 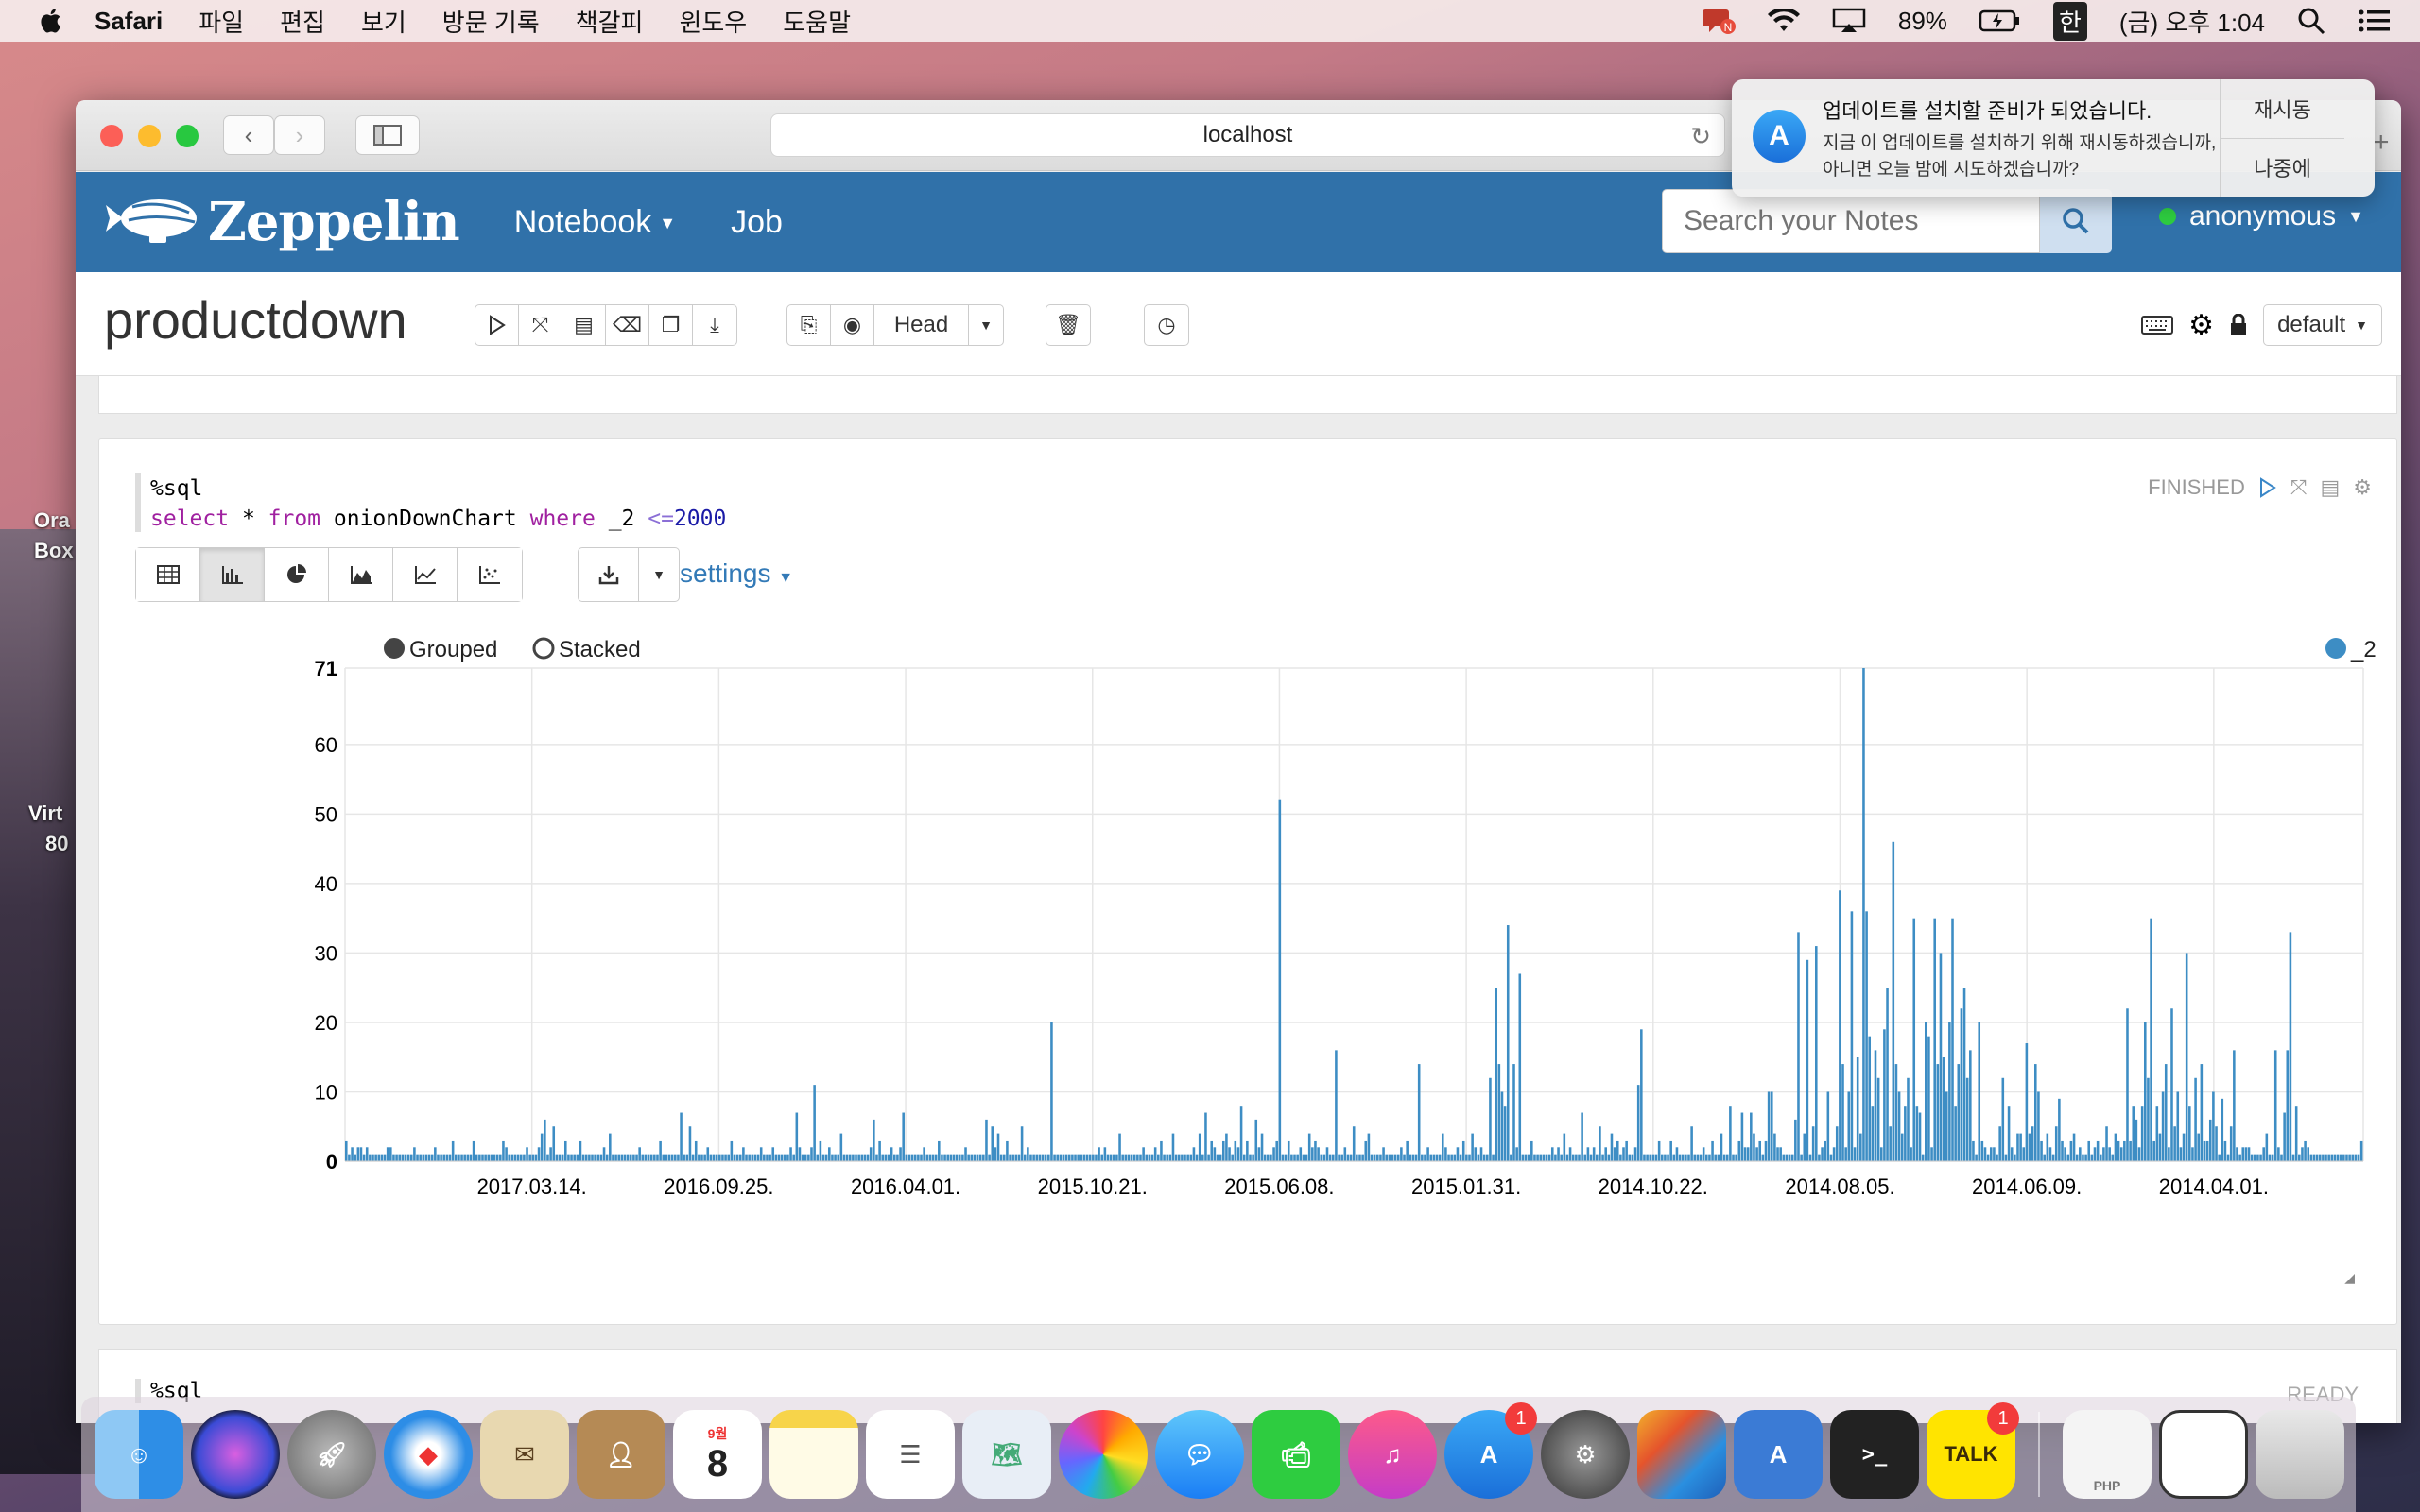 What do you see at coordinates (2322, 325) in the screenshot?
I see `interpreter-binding-dropdown: default ▼` at bounding box center [2322, 325].